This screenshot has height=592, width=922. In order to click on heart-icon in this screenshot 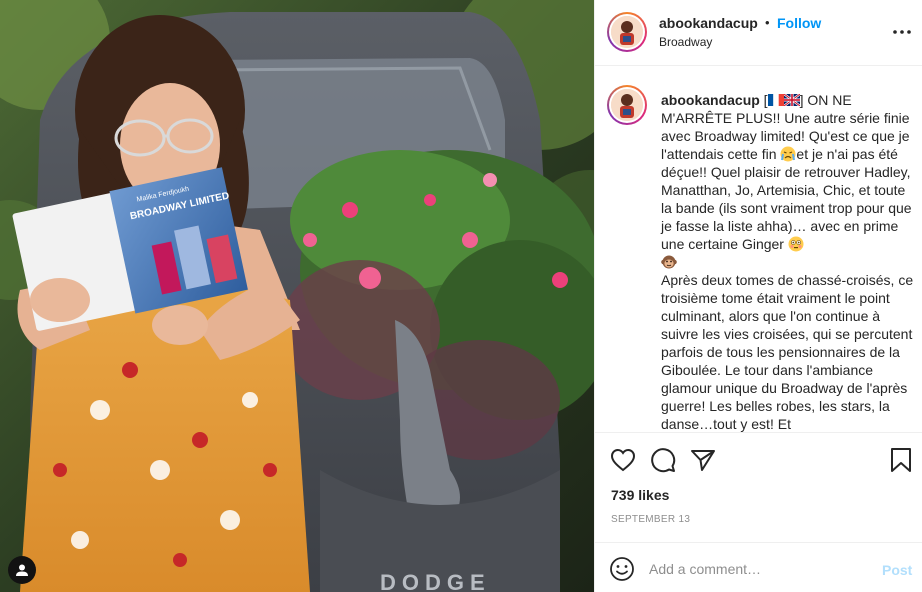, I will do `click(623, 460)`.